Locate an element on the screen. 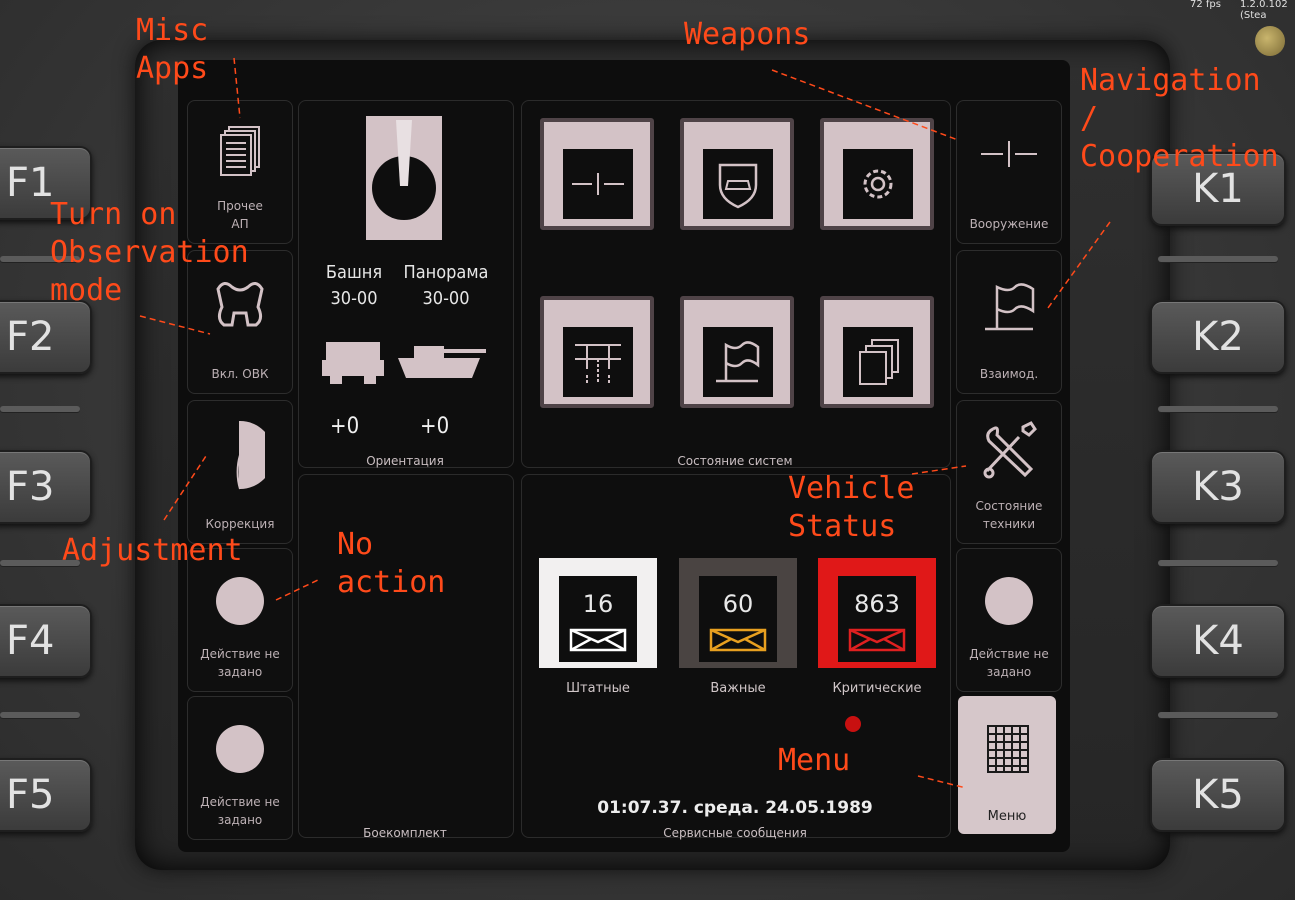 This screenshot has height=900, width=1295. annotation-no-action: No action is located at coordinates (391, 563).